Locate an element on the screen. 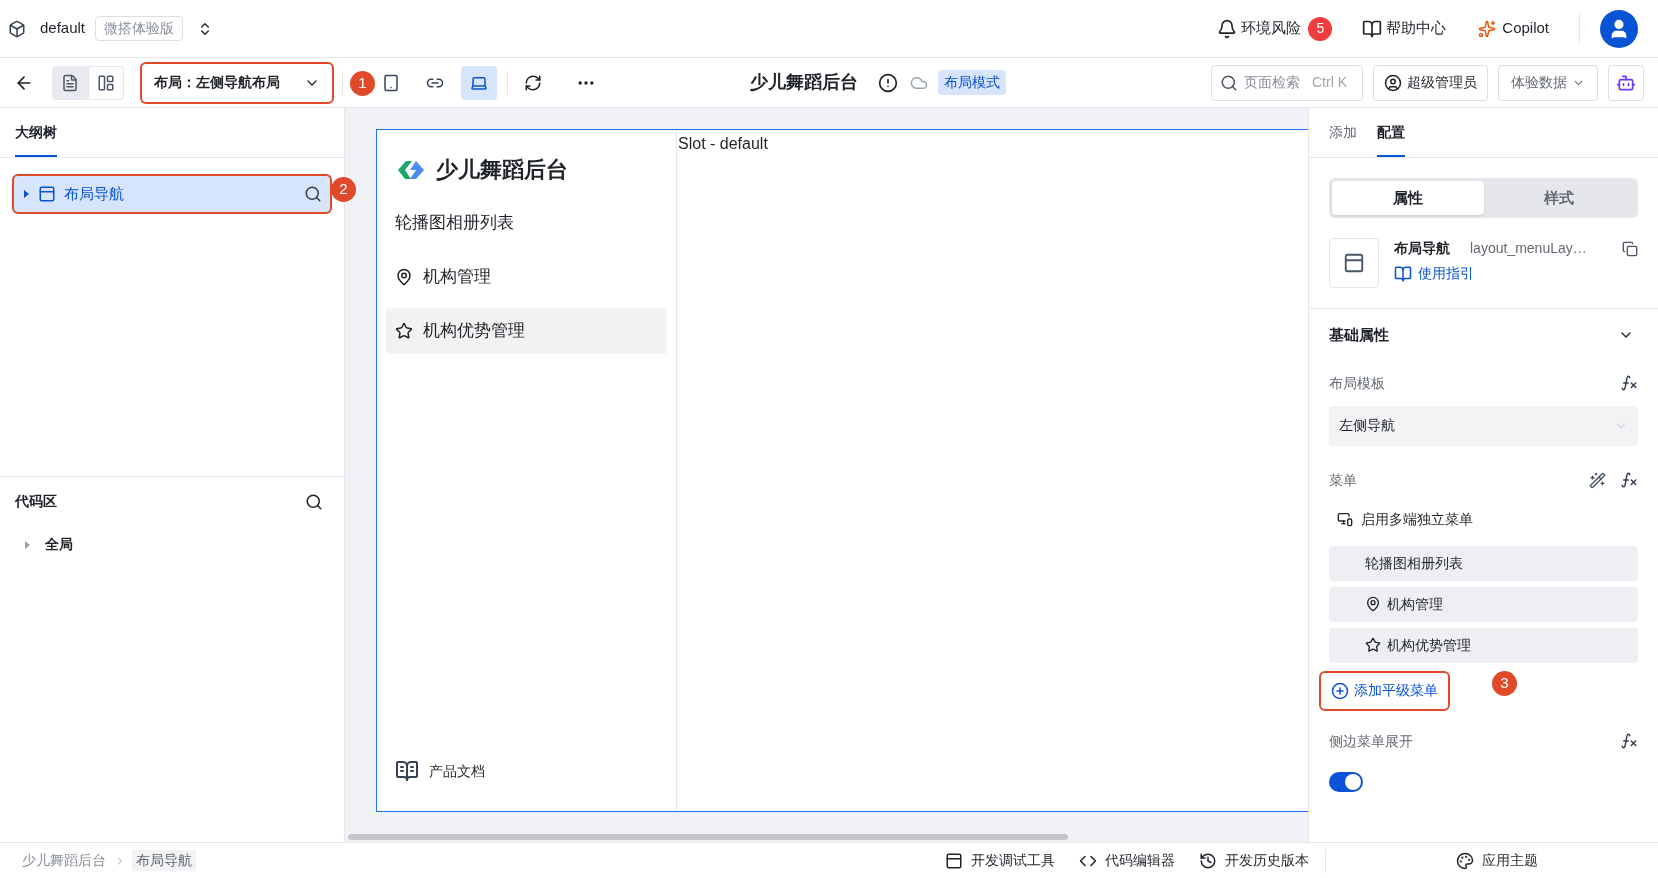 The height and width of the screenshot is (878, 1658). panel-tab: 添加 is located at coordinates (1343, 139).